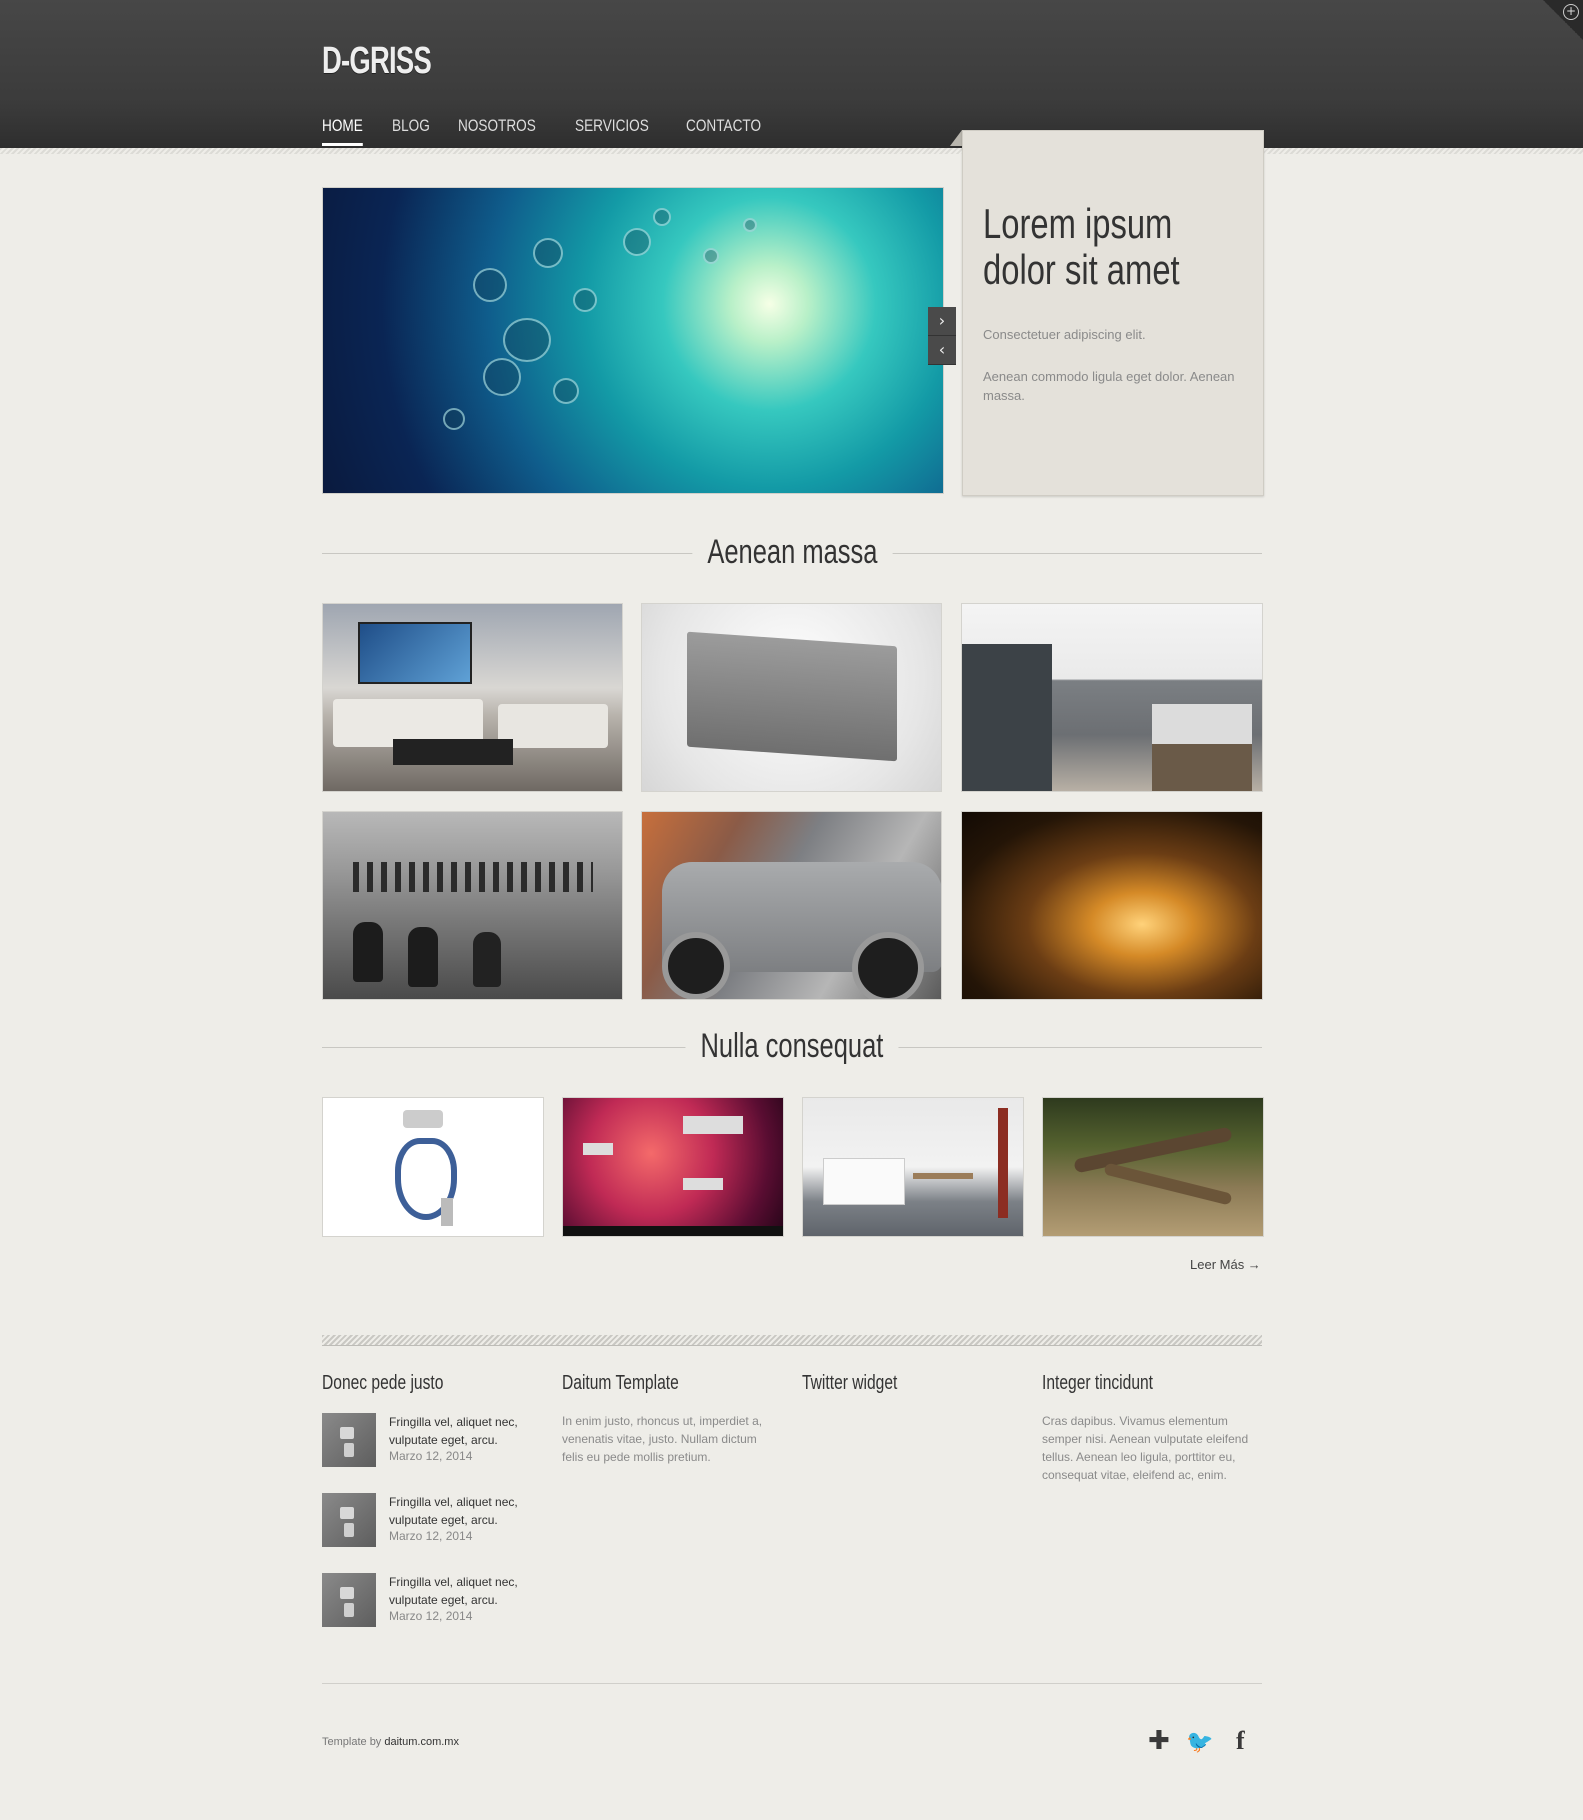 The image size is (1583, 1820). Describe the element at coordinates (560, 131) in the screenshot. I see `main-nav: HOME BLOG NOSOTROS SERVICIOS CONTACTO` at that location.